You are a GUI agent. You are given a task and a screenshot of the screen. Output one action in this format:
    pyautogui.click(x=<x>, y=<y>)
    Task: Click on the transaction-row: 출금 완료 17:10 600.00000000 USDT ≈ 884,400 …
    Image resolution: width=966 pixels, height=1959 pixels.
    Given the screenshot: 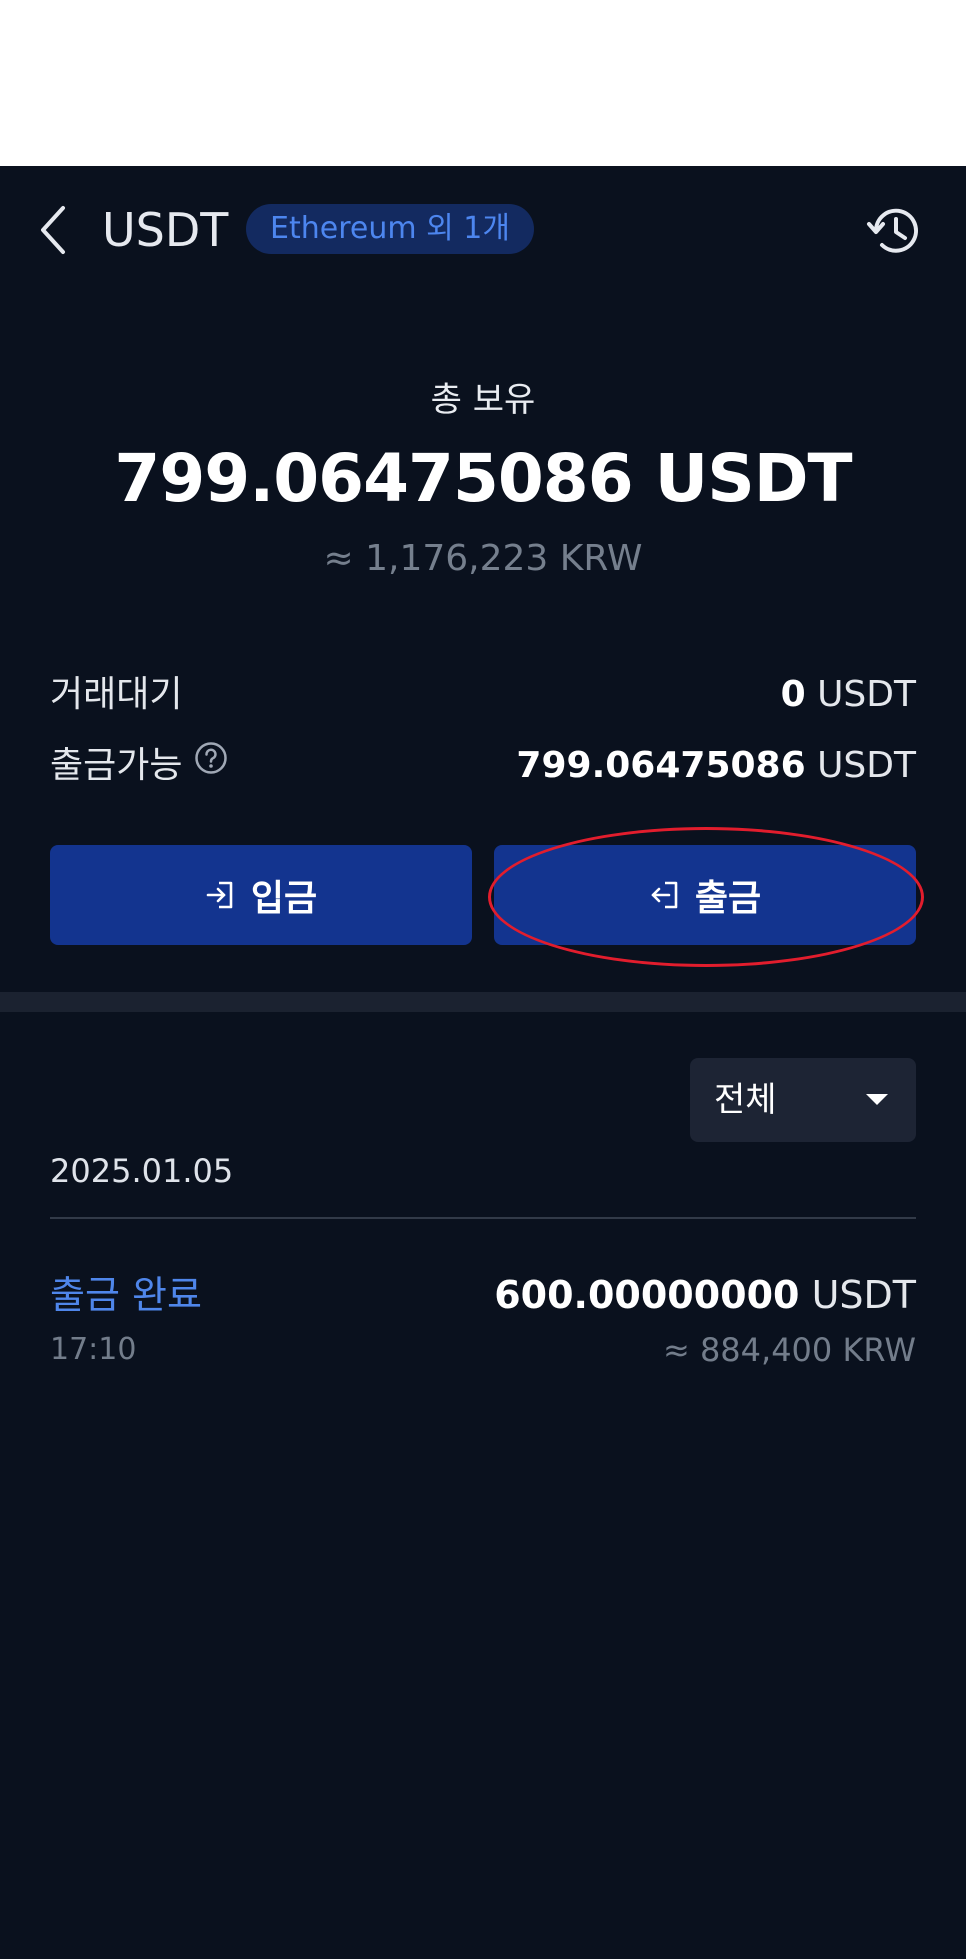 What is the action you would take?
    pyautogui.click(x=483, y=1325)
    